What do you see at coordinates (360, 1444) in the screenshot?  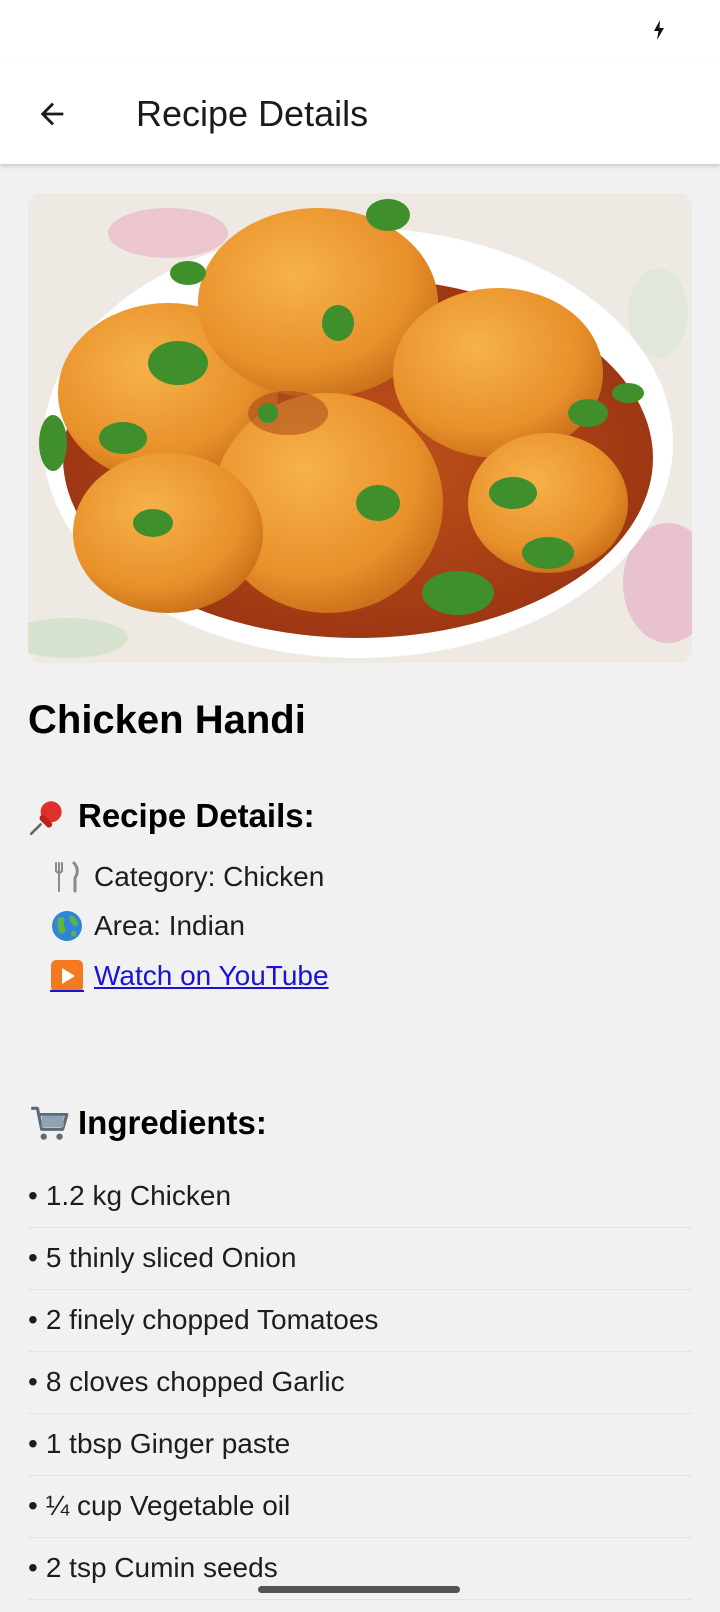 I see `ingredient-item: • 1 tbsp Ginger paste` at bounding box center [360, 1444].